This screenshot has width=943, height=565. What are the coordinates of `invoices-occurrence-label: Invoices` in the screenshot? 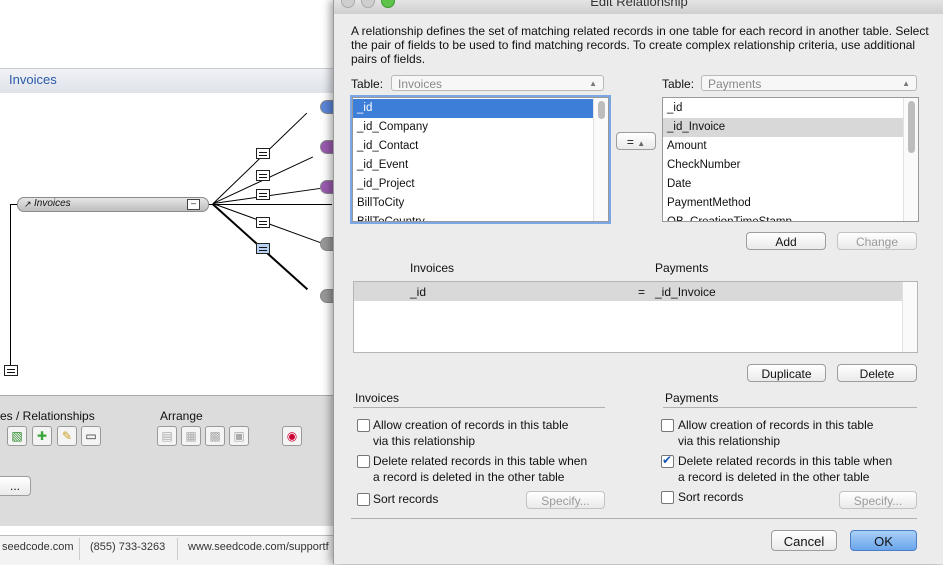 It's located at (52, 203).